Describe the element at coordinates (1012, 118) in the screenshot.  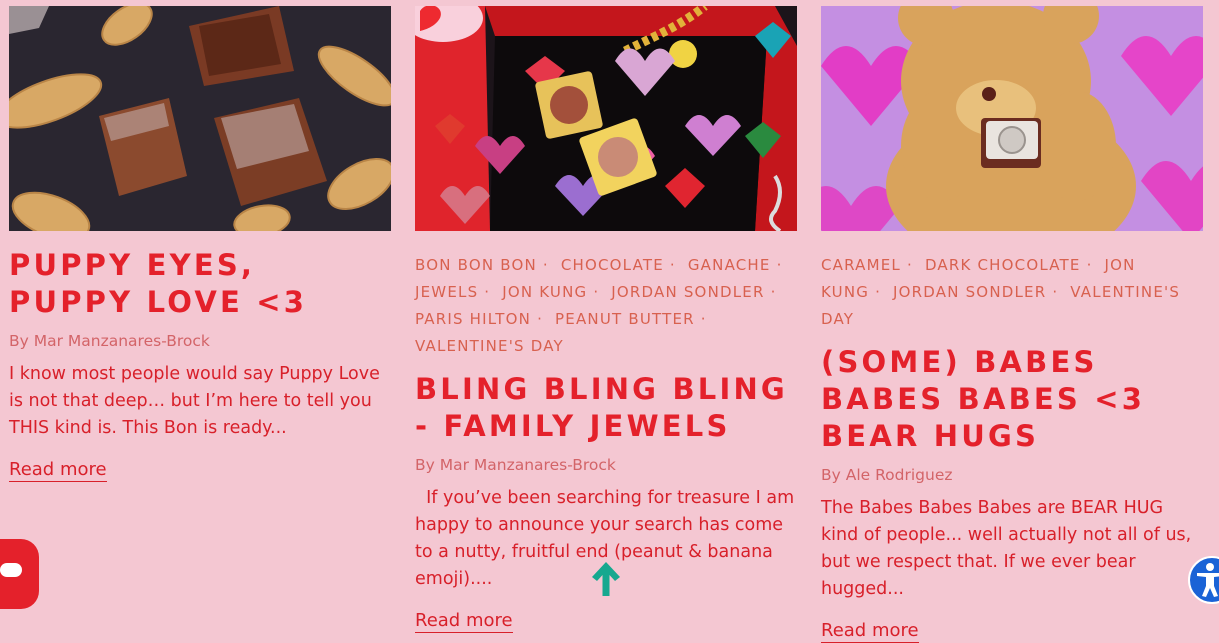
I see `article-image-babes` at that location.